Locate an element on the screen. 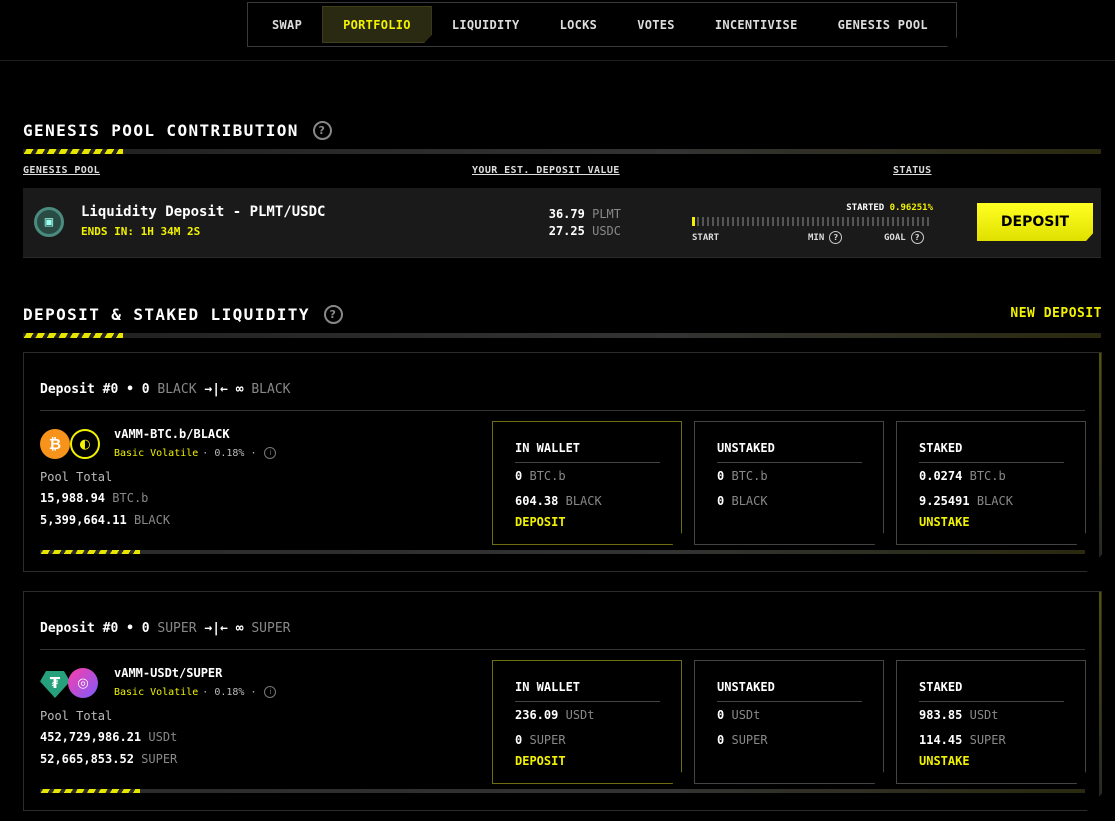  deposit-value-usdc: 27.25 USDC is located at coordinates (585, 231).